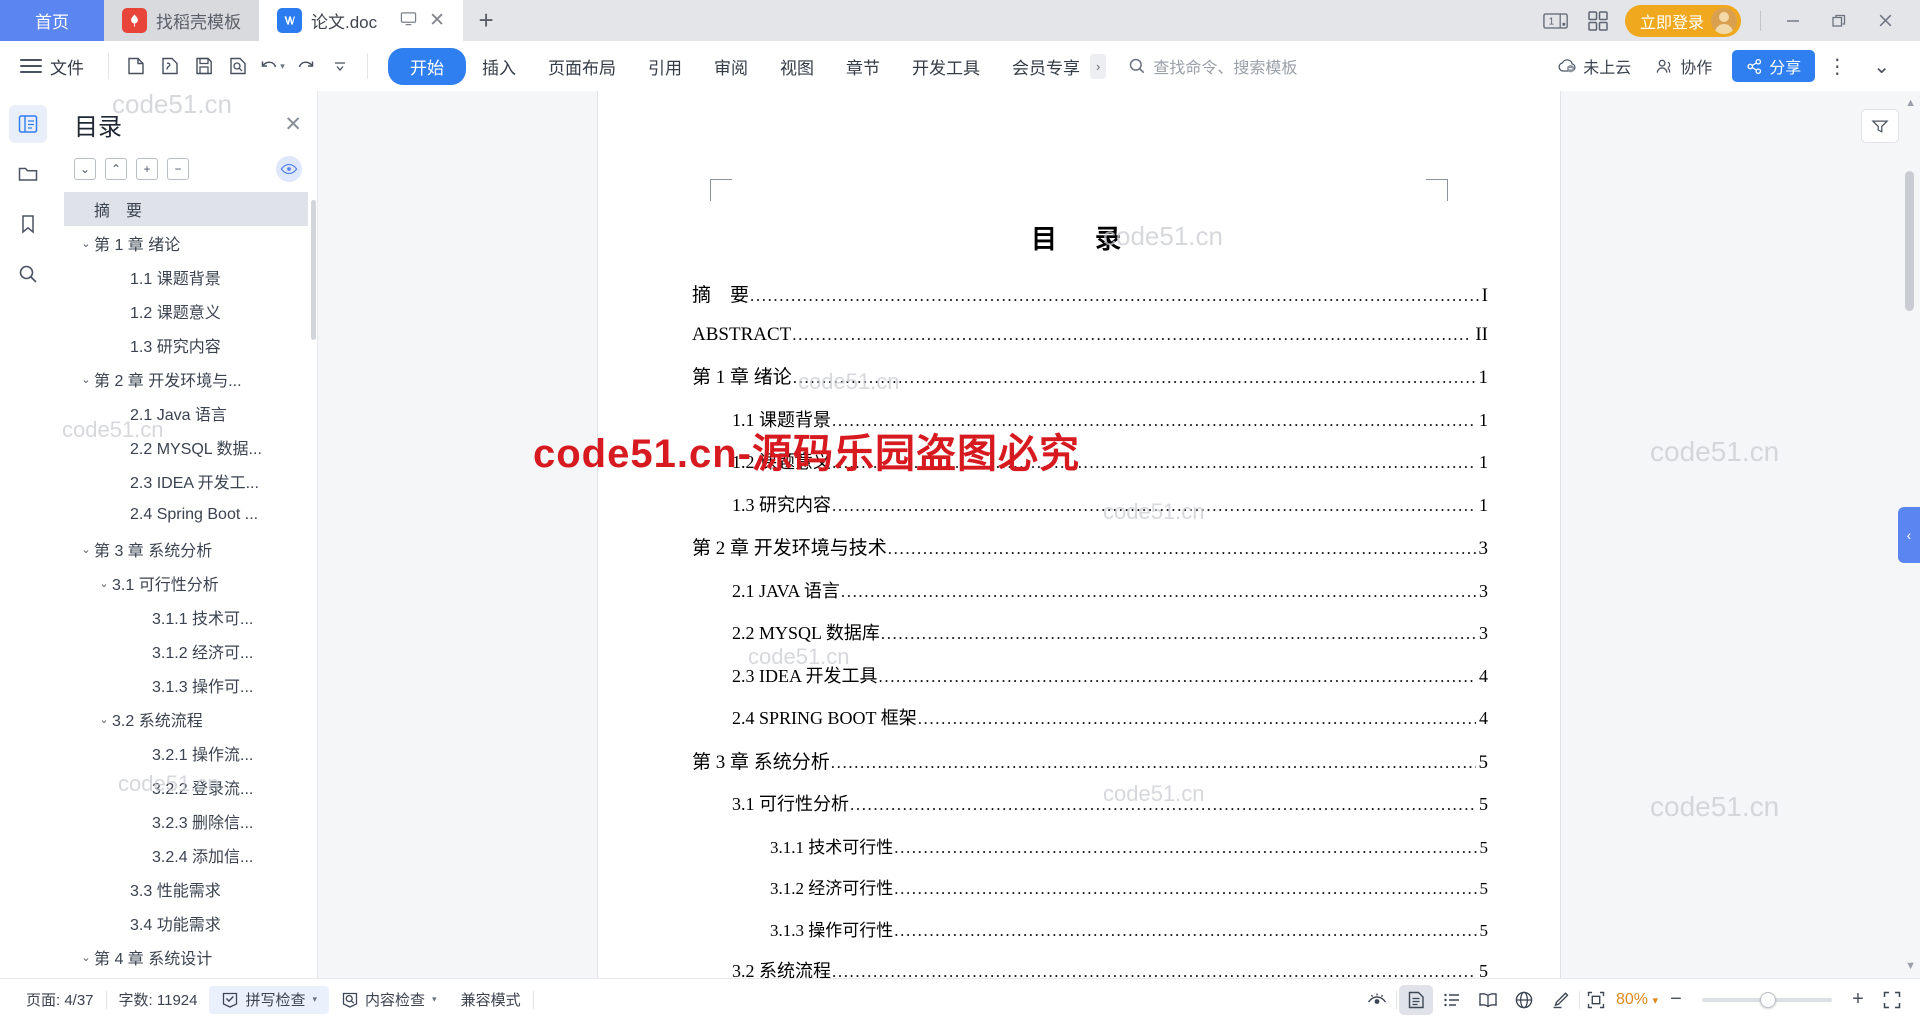  Describe the element at coordinates (340, 66) in the screenshot. I see `quick-access-more-button` at that location.